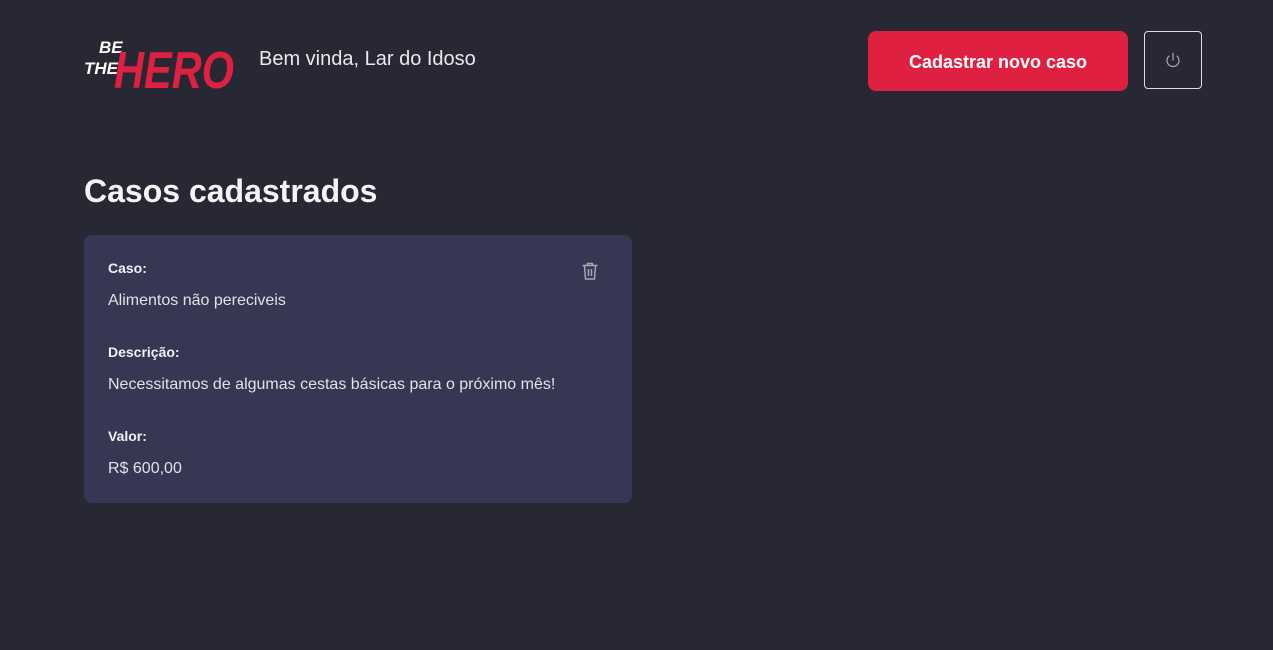 The image size is (1273, 650). Describe the element at coordinates (127, 436) in the screenshot. I see `value-label: Valor:` at that location.